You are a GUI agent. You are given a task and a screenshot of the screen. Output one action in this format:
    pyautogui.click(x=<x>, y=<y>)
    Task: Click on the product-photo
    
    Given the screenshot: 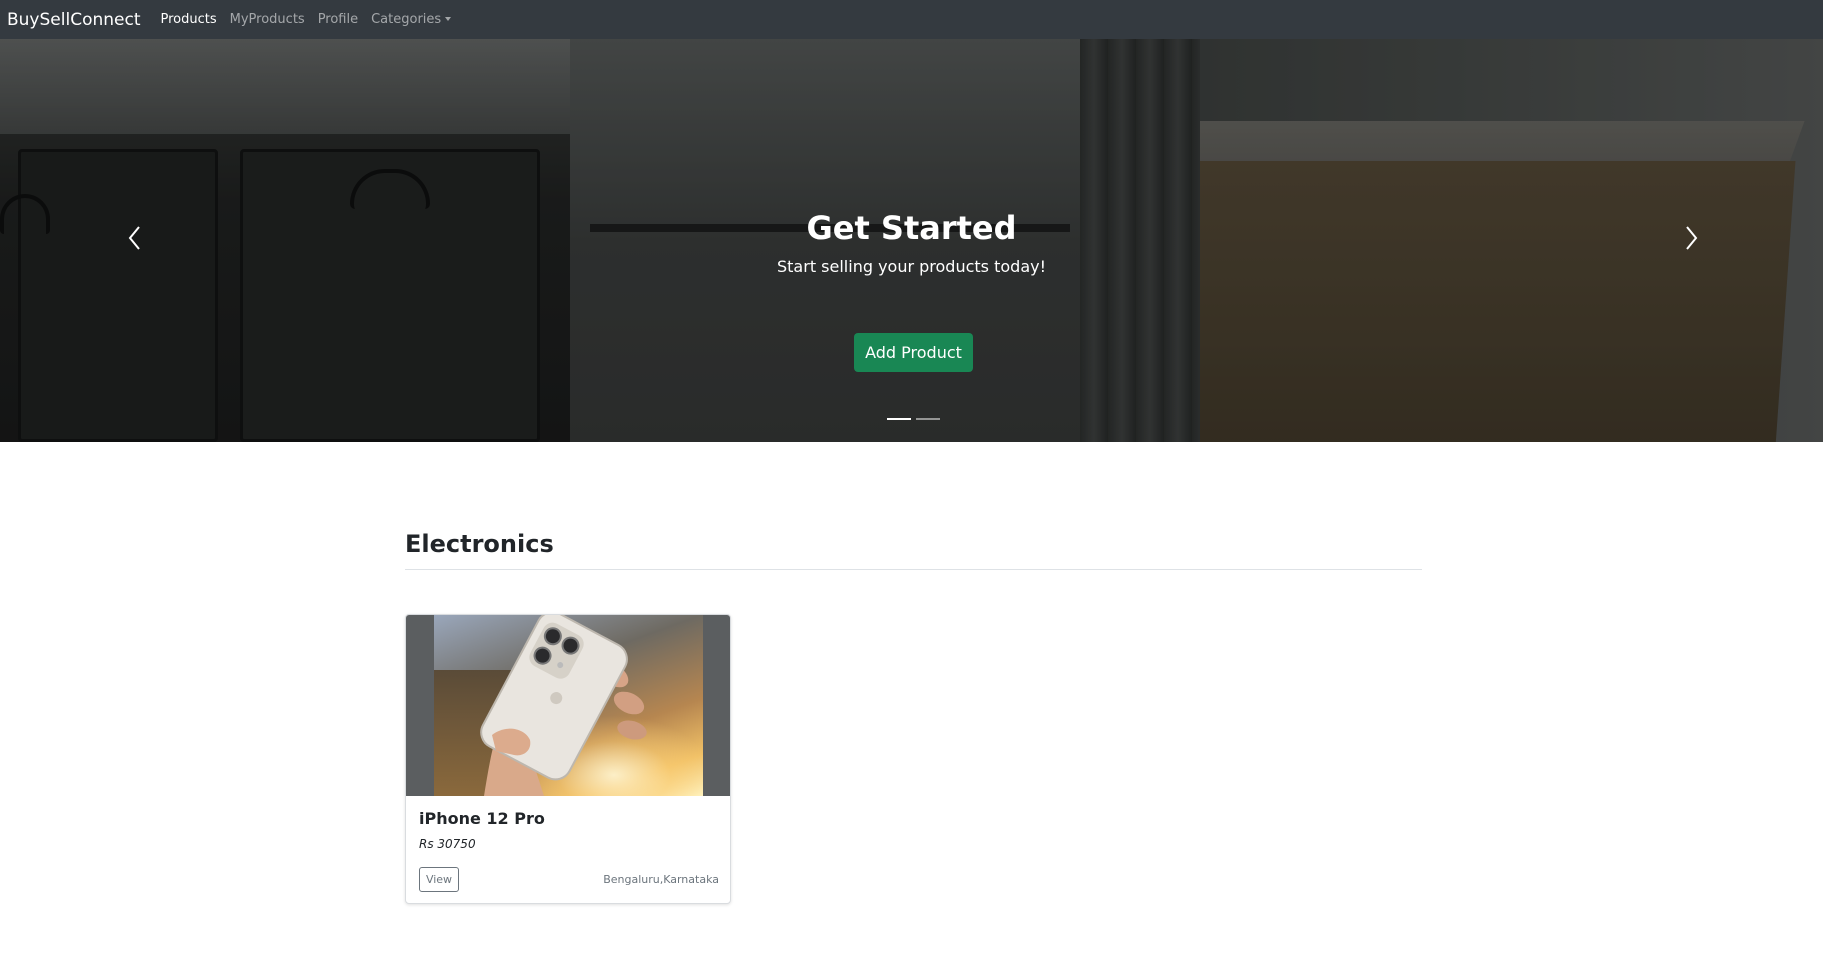 What is the action you would take?
    pyautogui.click(x=568, y=705)
    